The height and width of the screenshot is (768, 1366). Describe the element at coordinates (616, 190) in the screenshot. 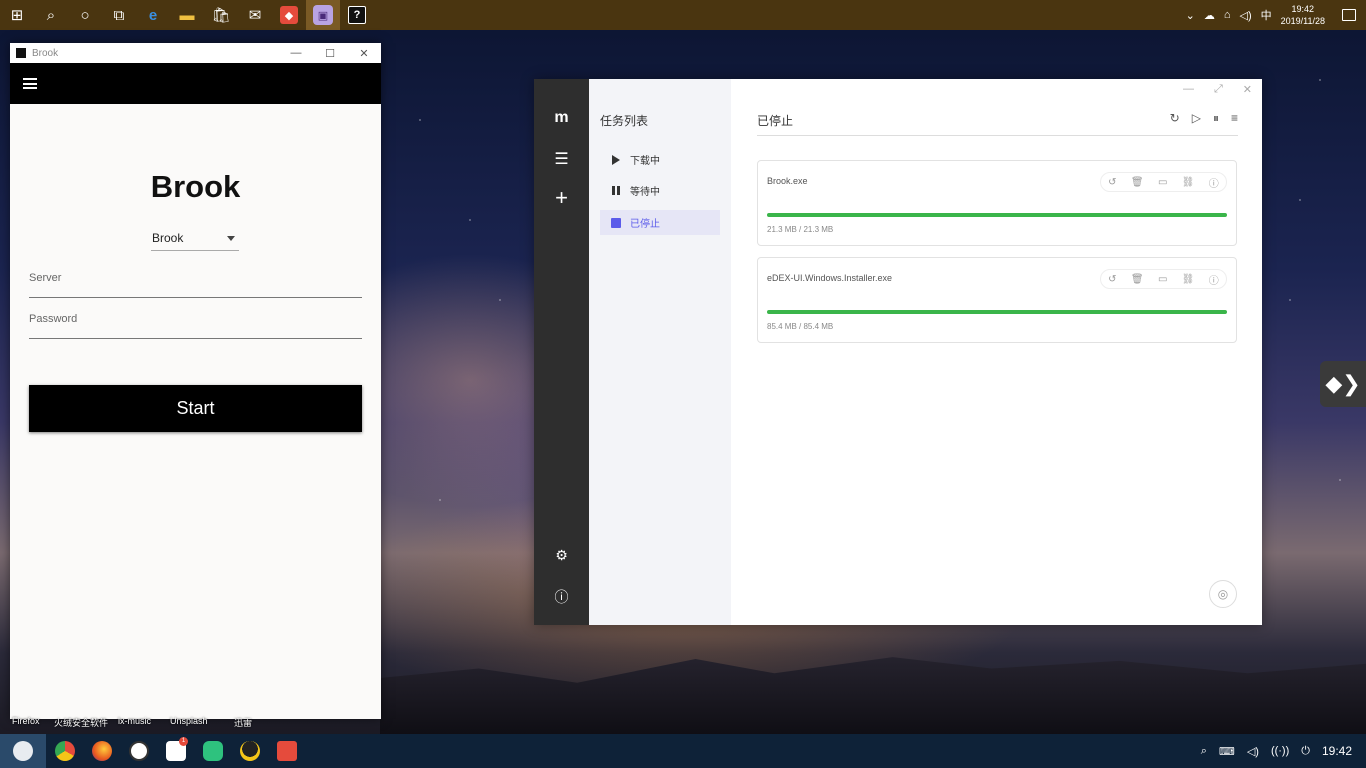

I see `pause-icon` at that location.